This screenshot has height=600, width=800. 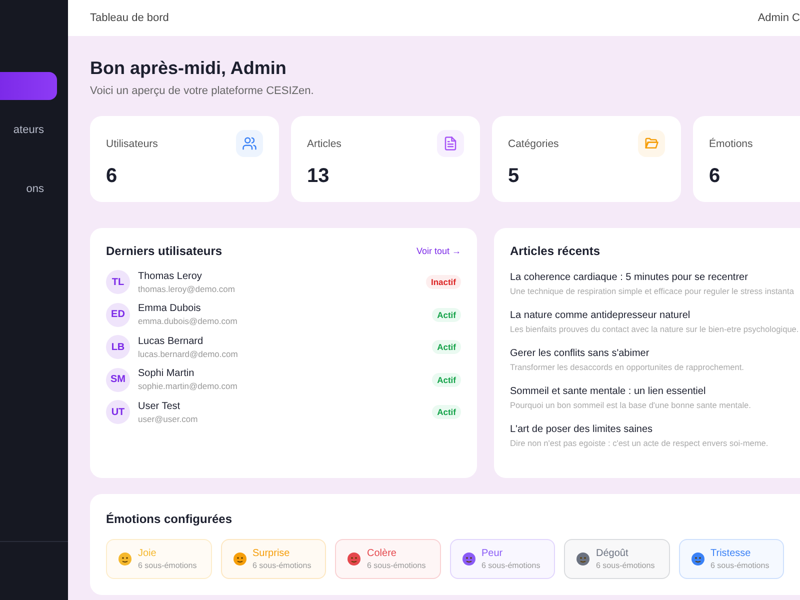 What do you see at coordinates (556, 251) in the screenshot?
I see `panel-title: Articles récents` at bounding box center [556, 251].